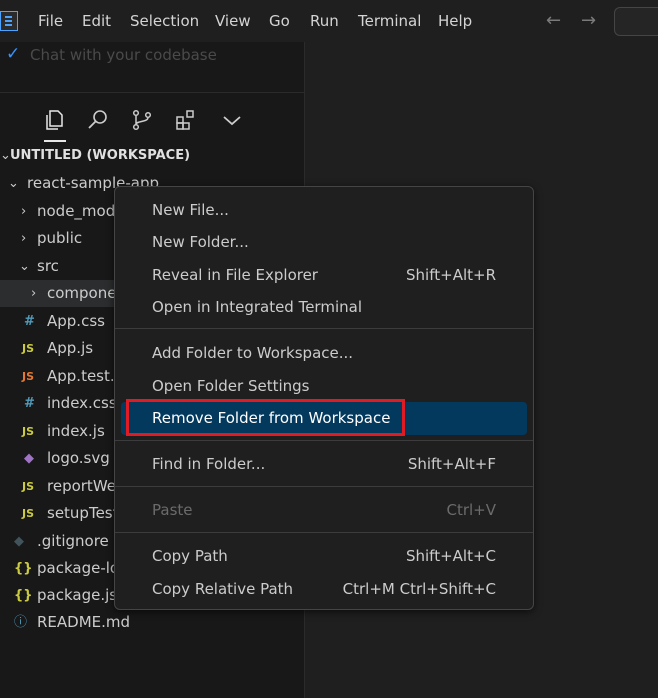 The width and height of the screenshot is (658, 698). Describe the element at coordinates (81, 486) in the screenshot. I see `tree-item-label: reportWe` at that location.